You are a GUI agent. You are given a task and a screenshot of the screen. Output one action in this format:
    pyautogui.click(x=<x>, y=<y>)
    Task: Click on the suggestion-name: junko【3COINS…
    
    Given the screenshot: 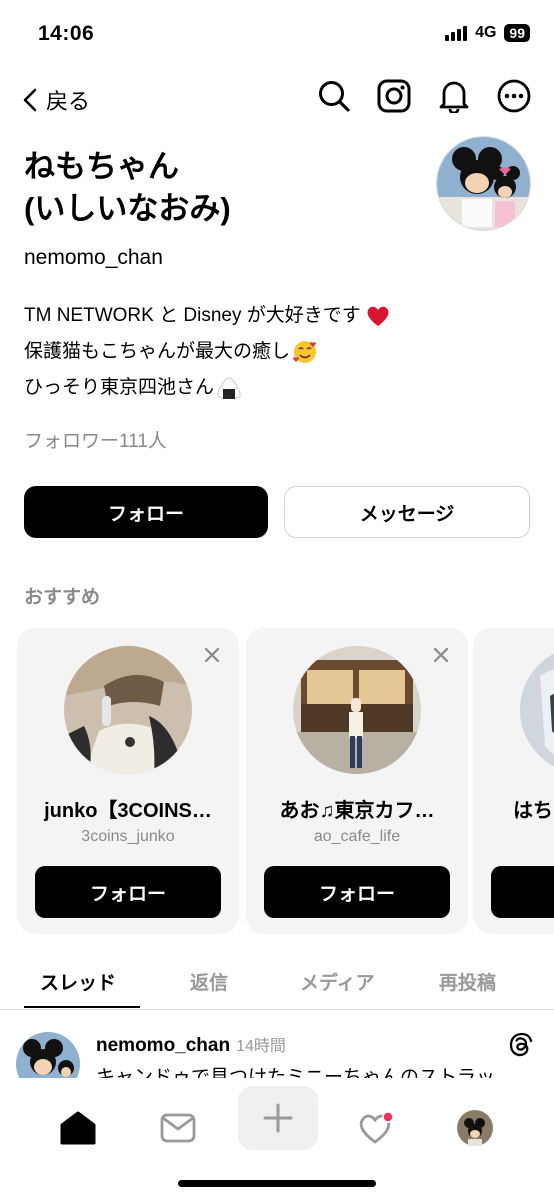 What is the action you would take?
    pyautogui.click(x=128, y=811)
    